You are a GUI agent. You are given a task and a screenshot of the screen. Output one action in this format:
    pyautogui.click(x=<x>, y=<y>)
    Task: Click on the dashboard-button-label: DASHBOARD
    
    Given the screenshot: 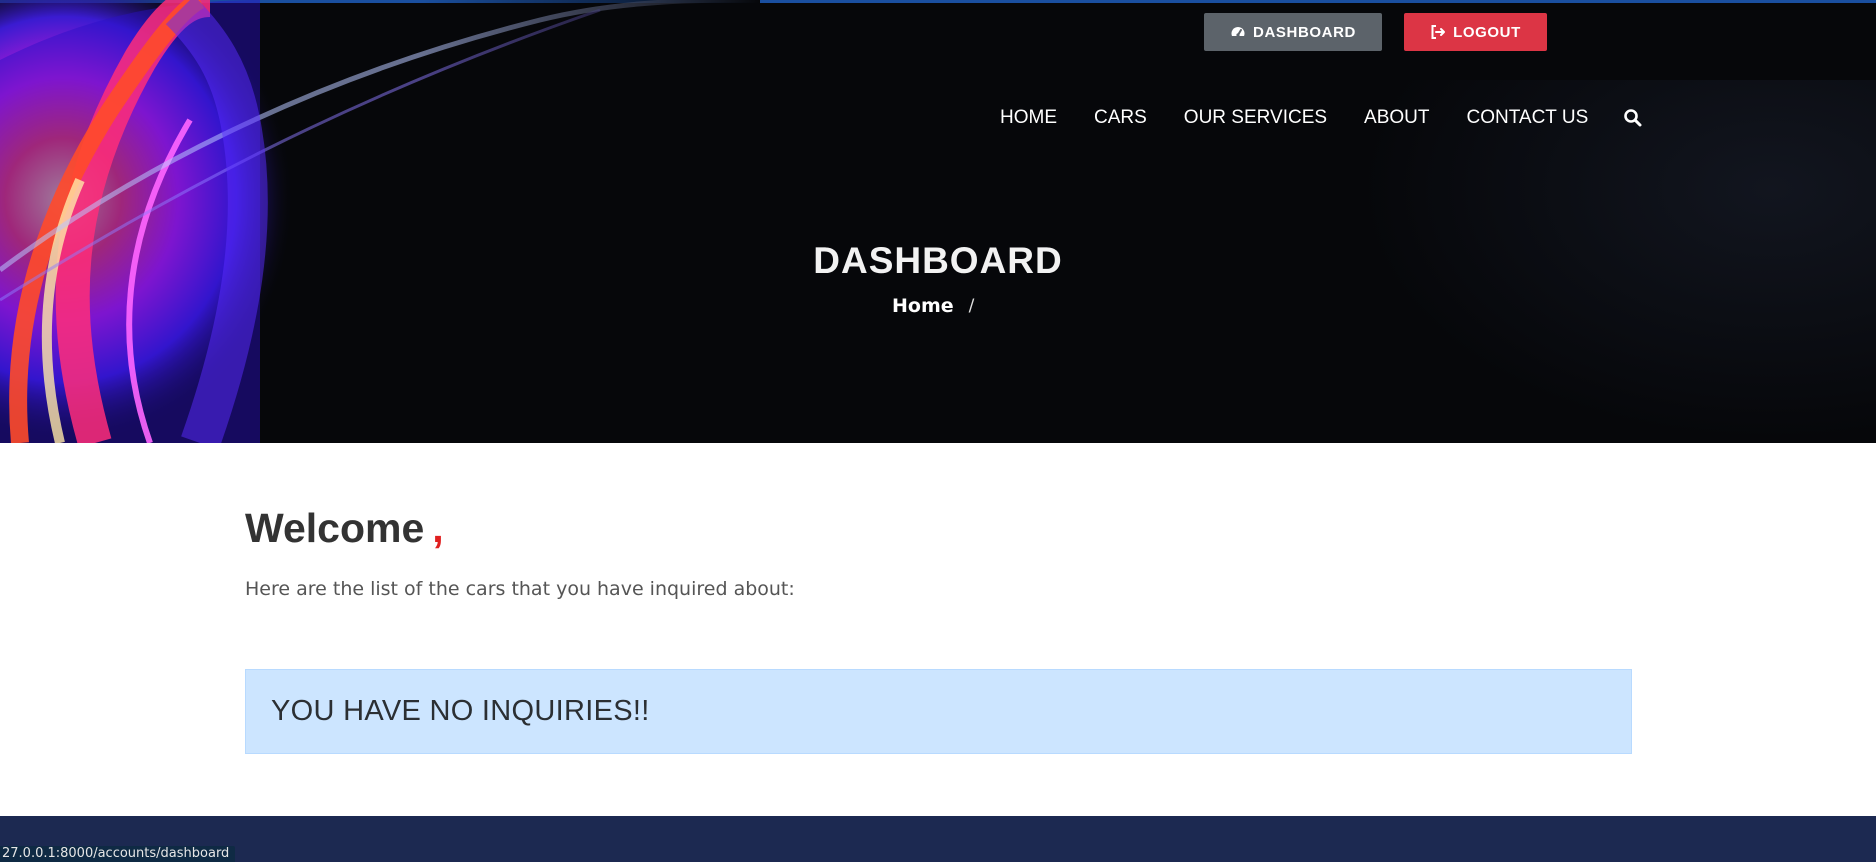 What is the action you would take?
    pyautogui.click(x=1304, y=32)
    